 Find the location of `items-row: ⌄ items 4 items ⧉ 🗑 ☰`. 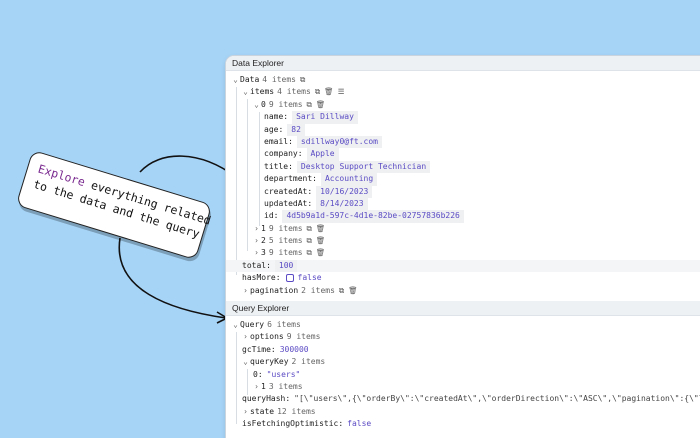

items-row: ⌄ items 4 items ⧉ 🗑 ☰ is located at coordinates (463, 92).